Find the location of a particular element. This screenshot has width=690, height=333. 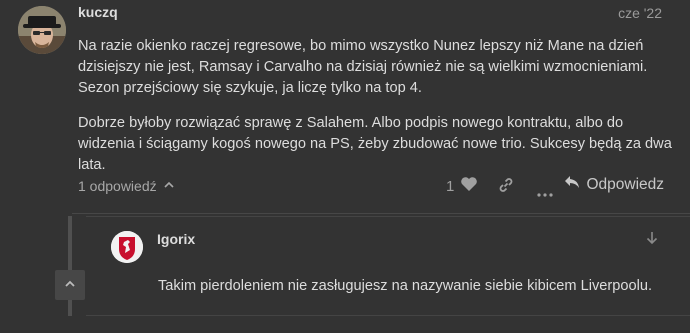

reply-username: Igorix is located at coordinates (176, 239).